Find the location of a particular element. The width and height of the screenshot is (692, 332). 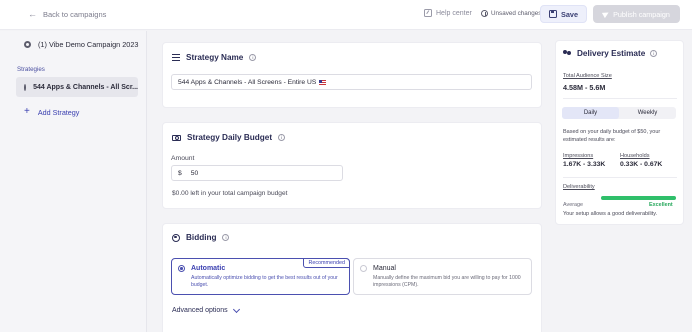

recommended-badge: Recommended is located at coordinates (326, 263).